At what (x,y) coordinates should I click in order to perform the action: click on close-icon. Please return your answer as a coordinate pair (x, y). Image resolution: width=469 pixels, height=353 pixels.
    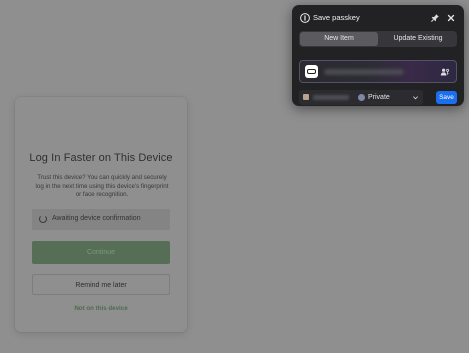
    Looking at the image, I should click on (451, 18).